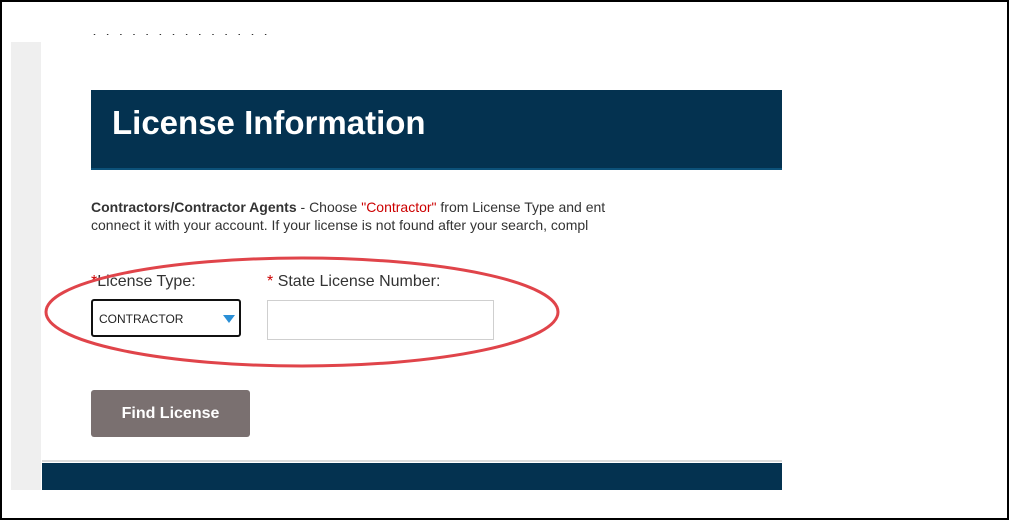 The height and width of the screenshot is (520, 1009). I want to click on state-license-number-input, so click(380, 320).